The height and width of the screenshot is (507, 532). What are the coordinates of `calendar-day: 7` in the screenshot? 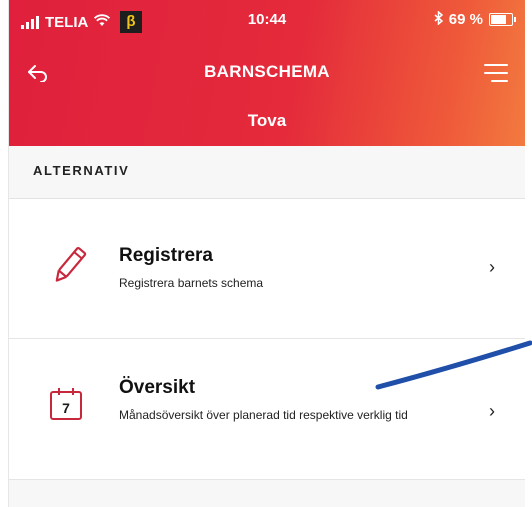 It's located at (66, 408).